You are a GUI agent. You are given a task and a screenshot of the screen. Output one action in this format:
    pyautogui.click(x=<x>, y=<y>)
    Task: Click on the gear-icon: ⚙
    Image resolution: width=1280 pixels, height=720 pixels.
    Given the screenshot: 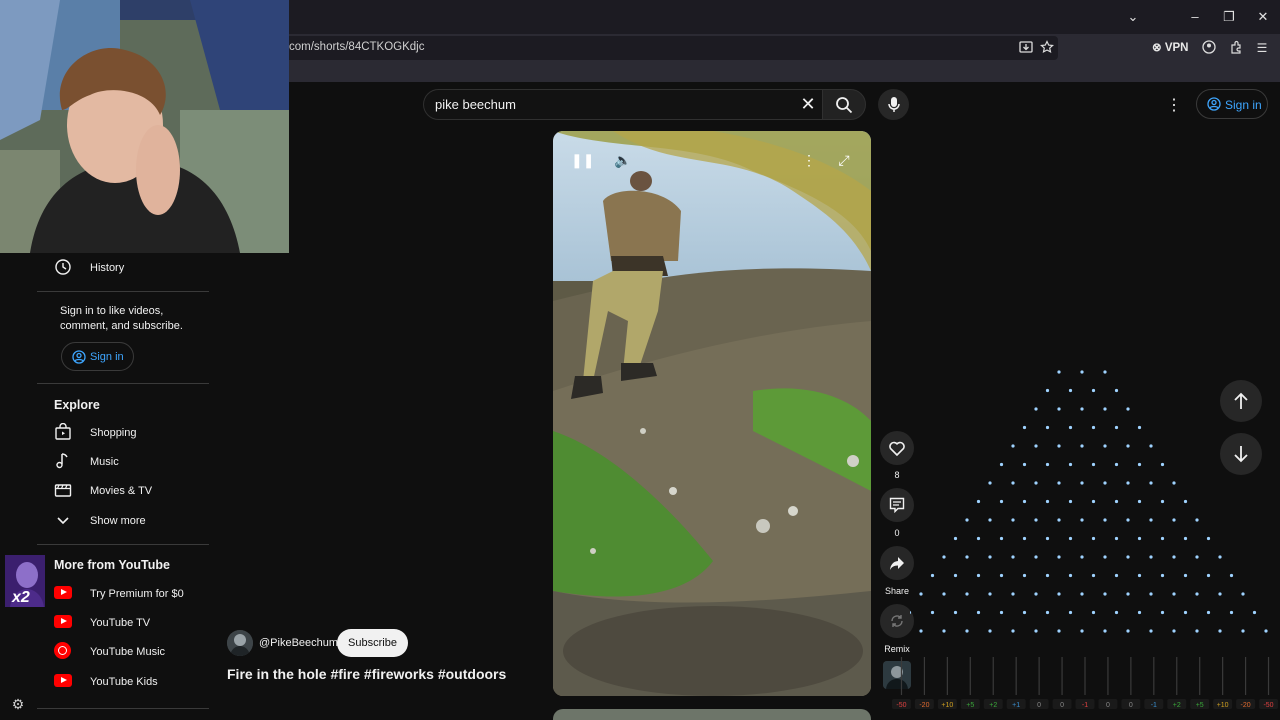 What is the action you would take?
    pyautogui.click(x=18, y=704)
    